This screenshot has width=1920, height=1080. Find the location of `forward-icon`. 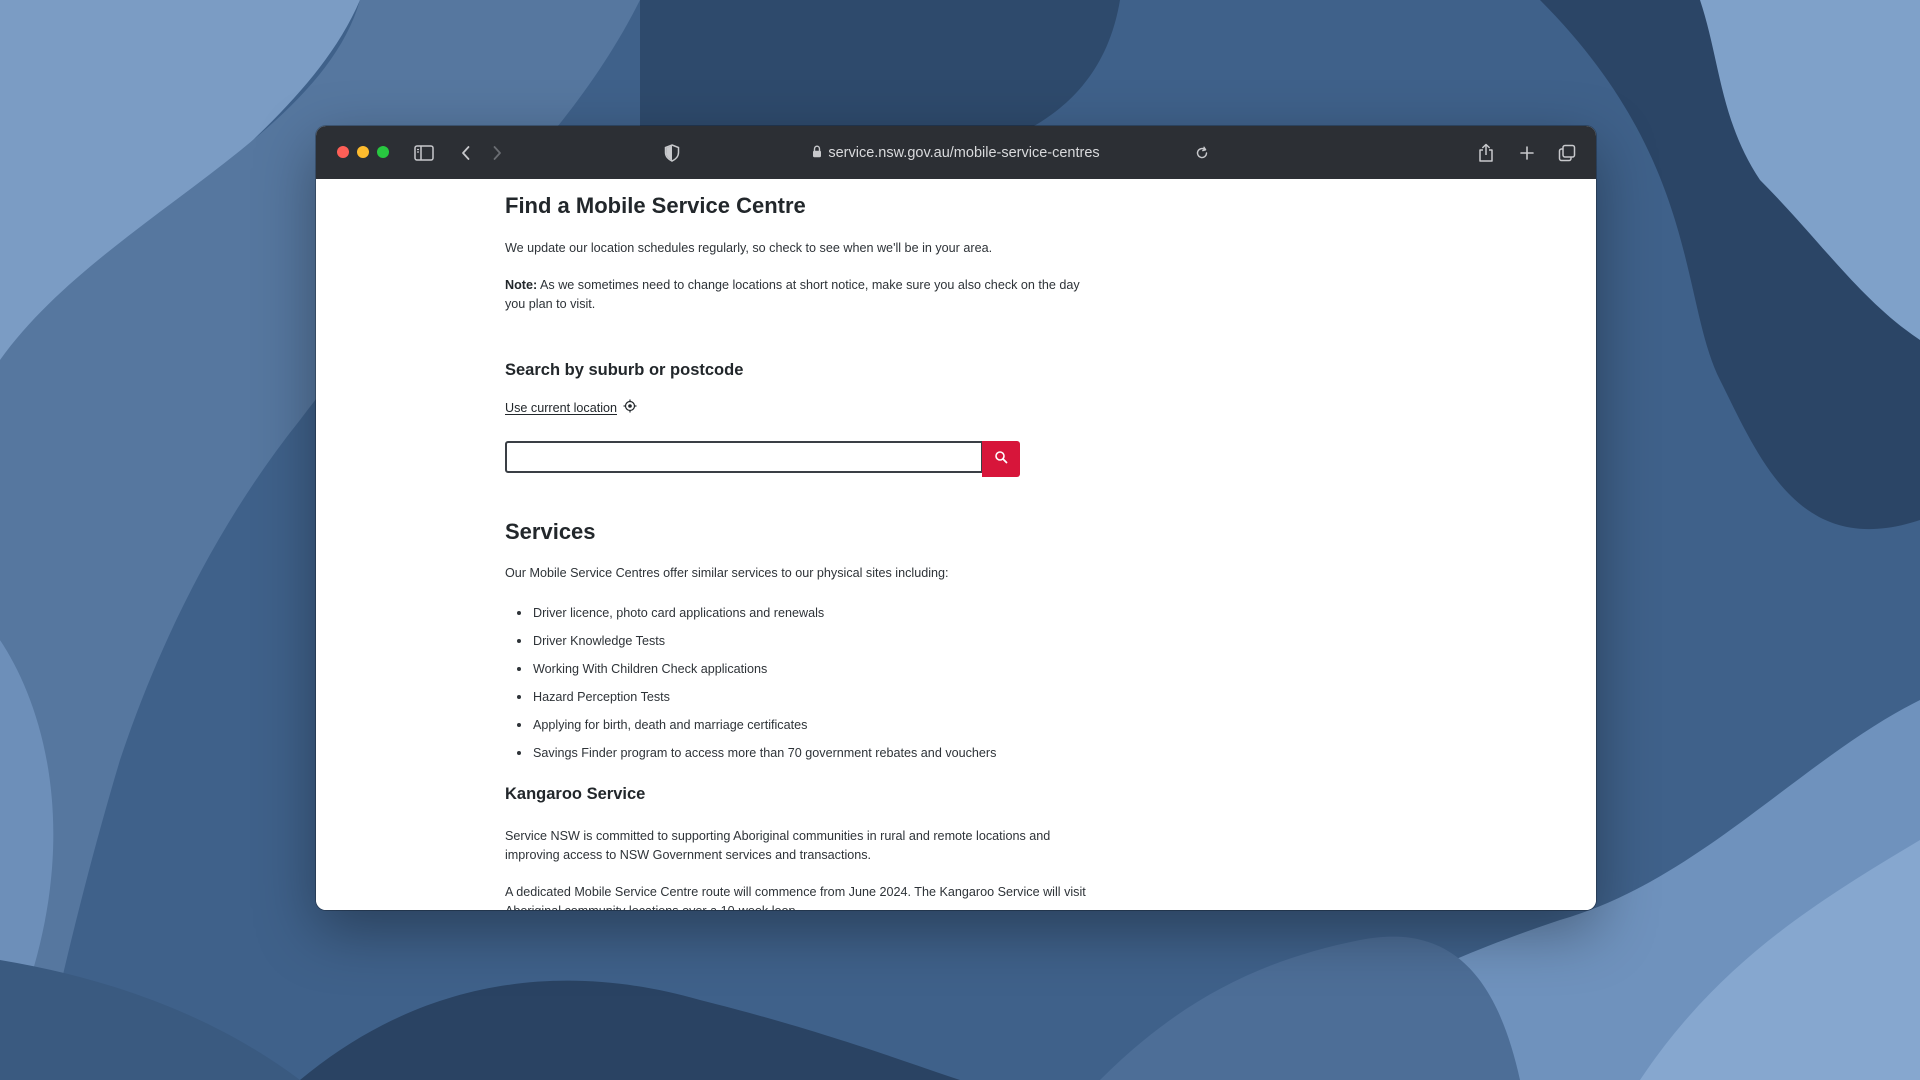

forward-icon is located at coordinates (497, 153).